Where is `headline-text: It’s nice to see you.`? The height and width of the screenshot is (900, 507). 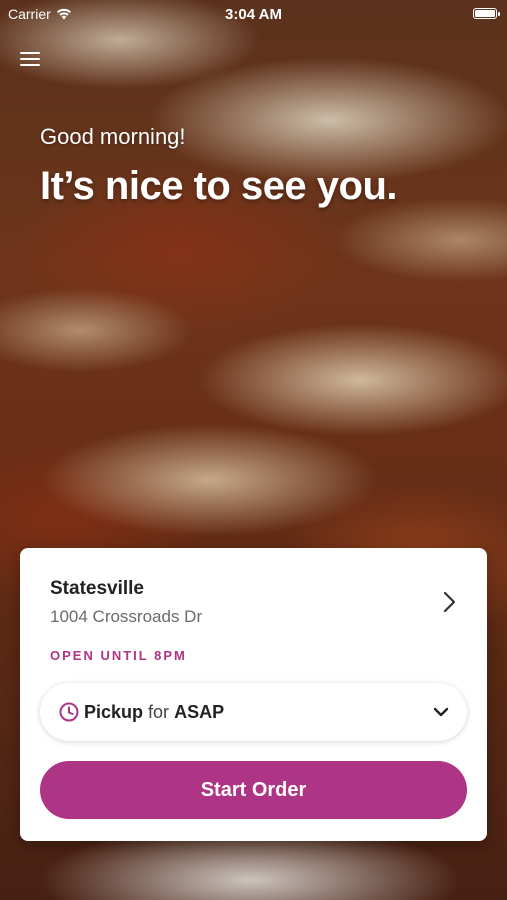 headline-text: It’s nice to see you. is located at coordinates (219, 186).